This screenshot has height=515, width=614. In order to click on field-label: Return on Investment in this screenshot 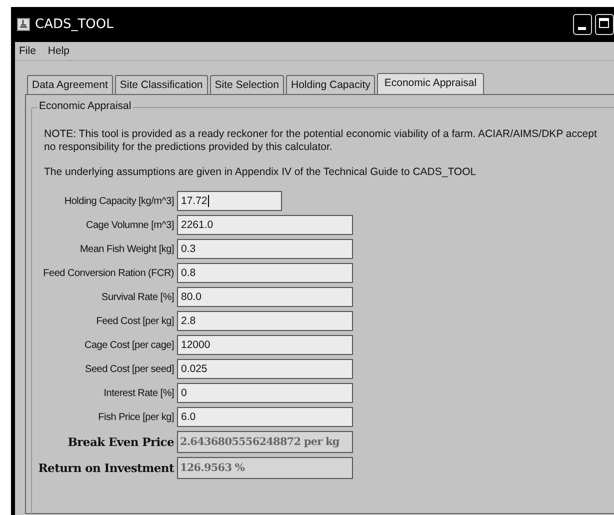, I will do `click(105, 468)`.